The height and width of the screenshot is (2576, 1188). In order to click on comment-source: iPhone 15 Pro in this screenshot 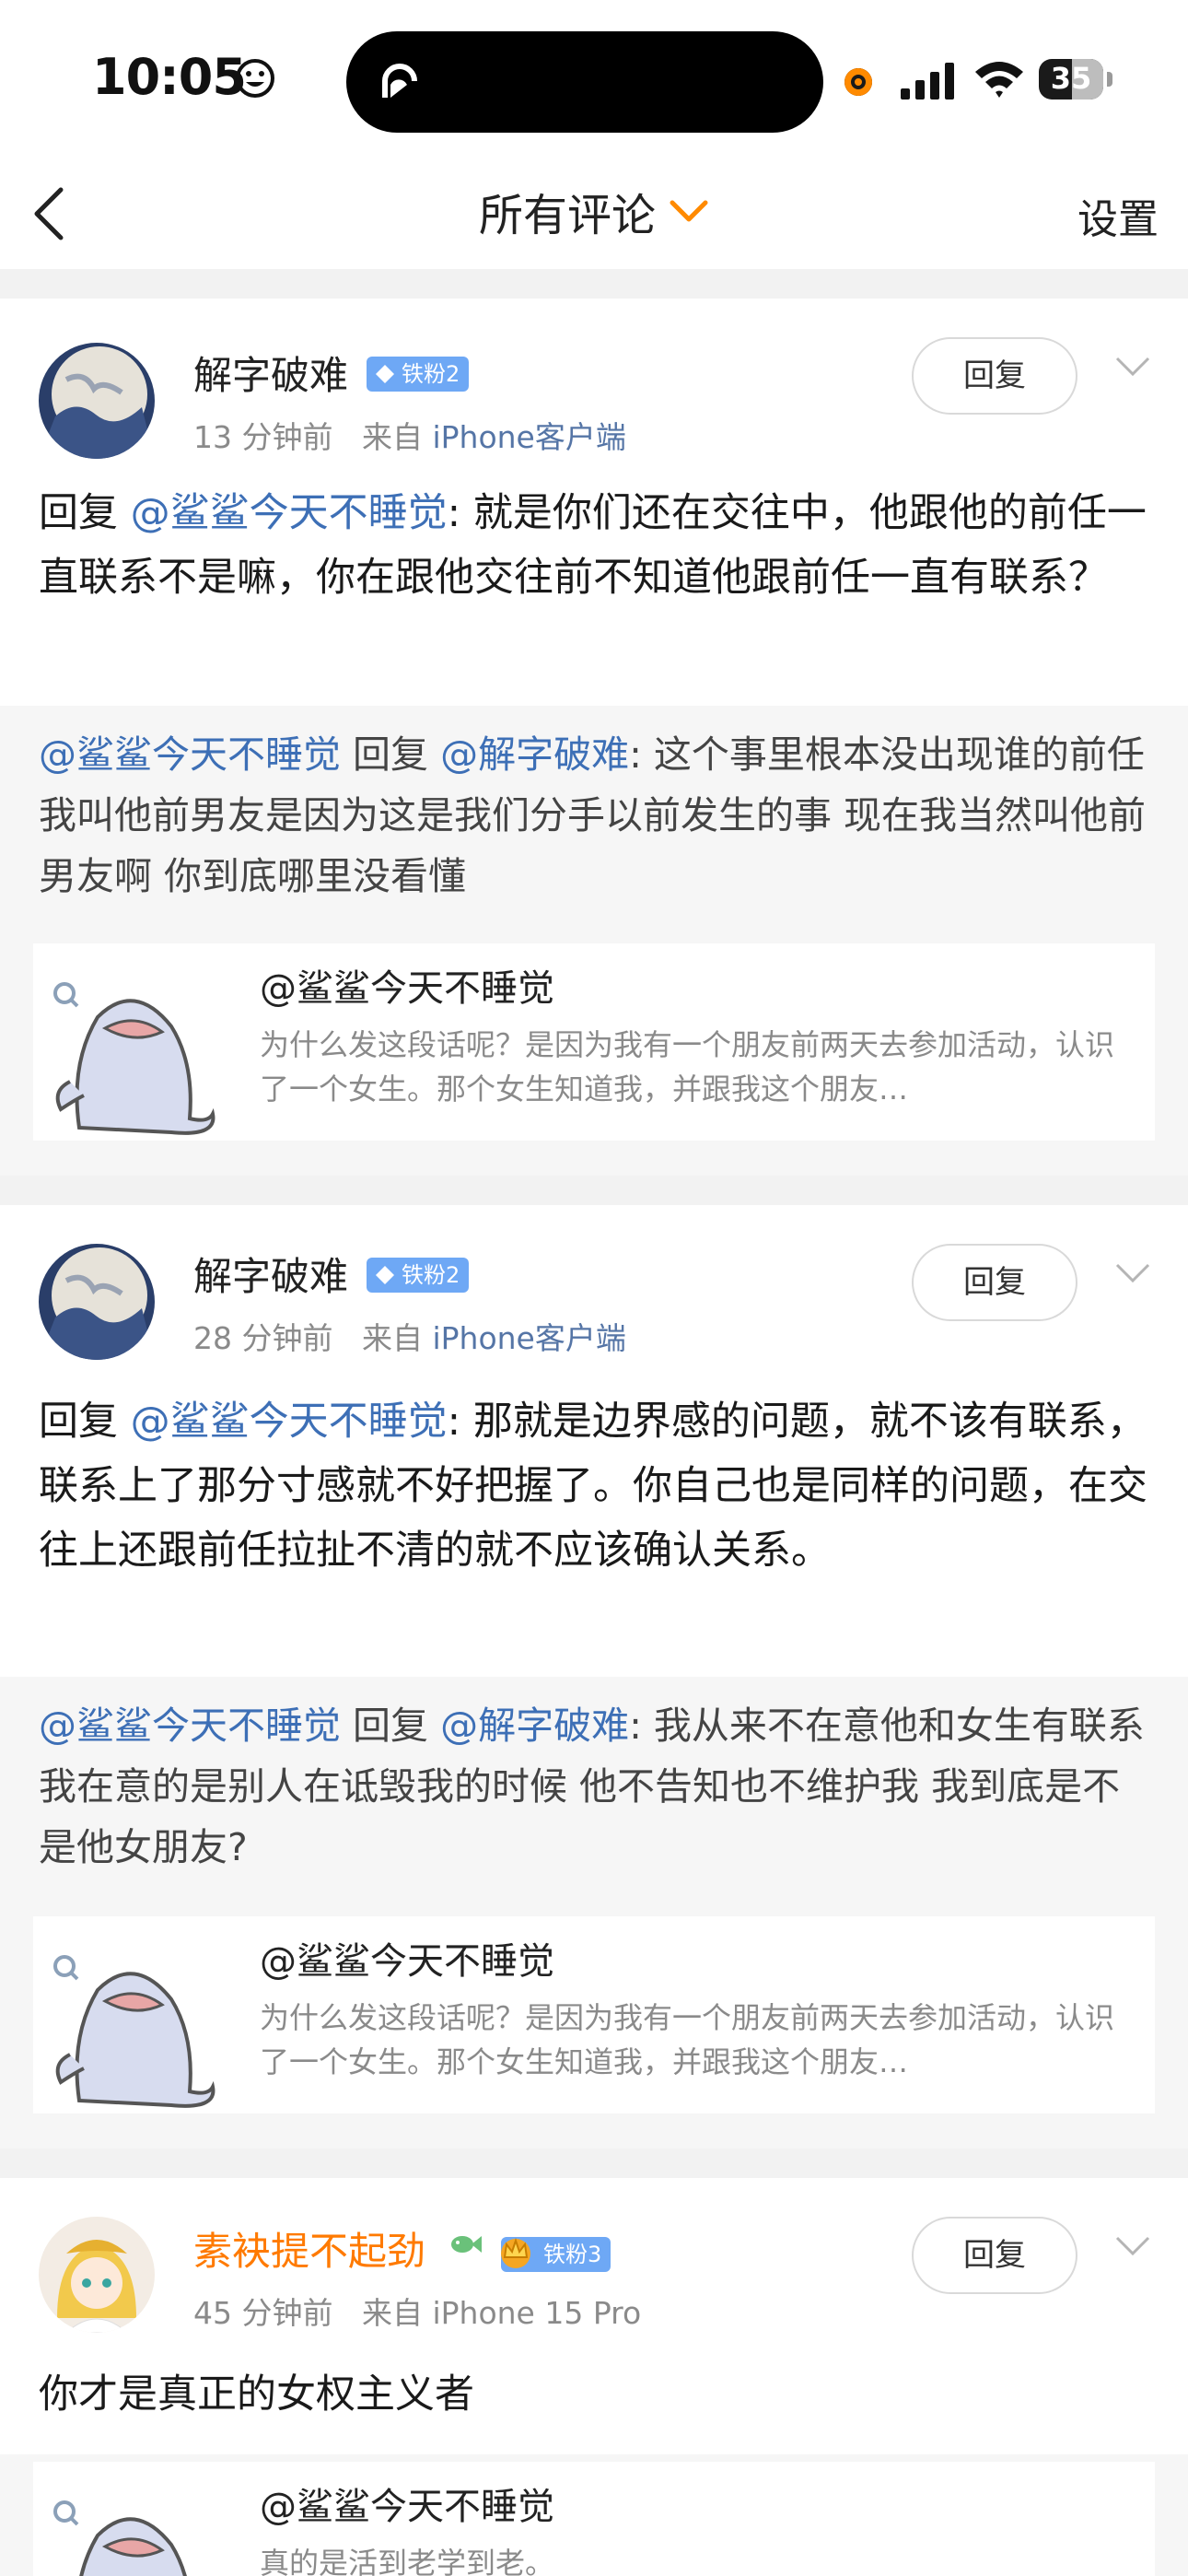, I will do `click(537, 2313)`.